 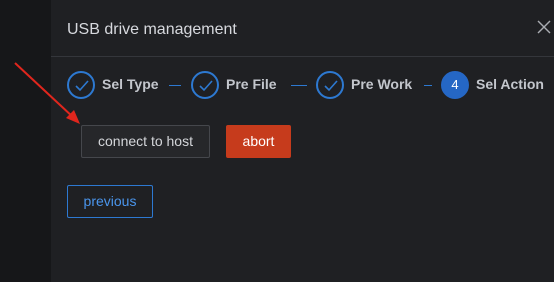 I want to click on abort-button: abort, so click(x=258, y=141).